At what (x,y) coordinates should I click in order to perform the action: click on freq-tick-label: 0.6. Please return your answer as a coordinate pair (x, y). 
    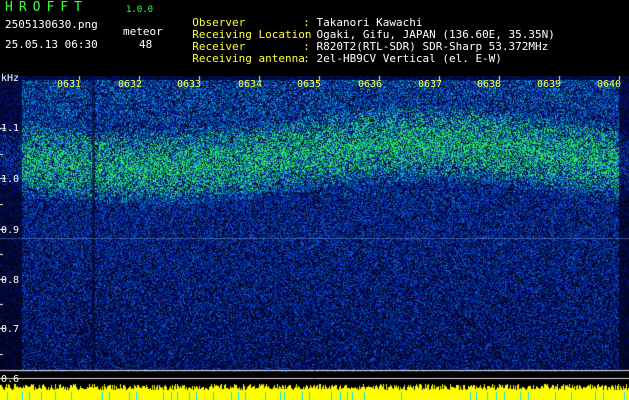
    Looking at the image, I should click on (10, 379).